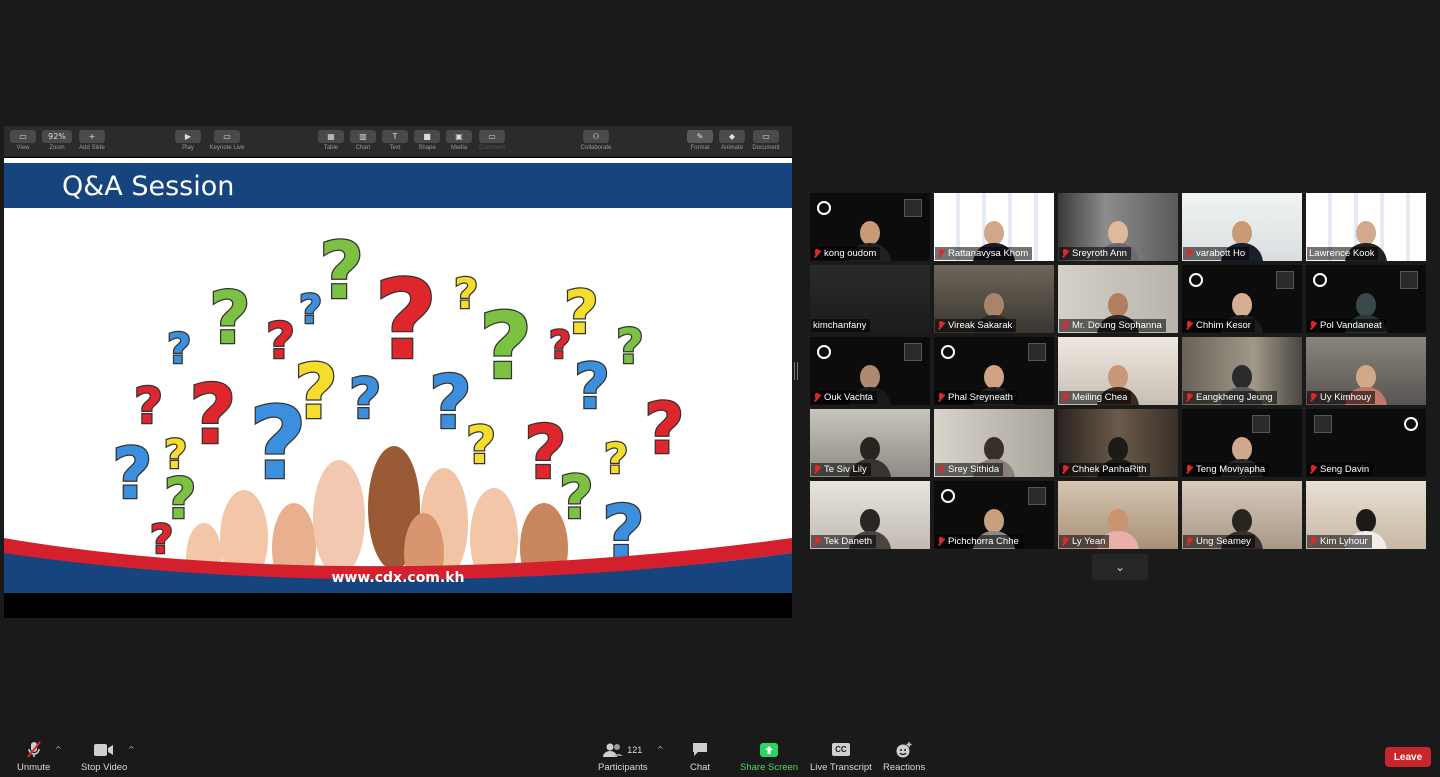  I want to click on play-button: ▶ Play, so click(188, 140).